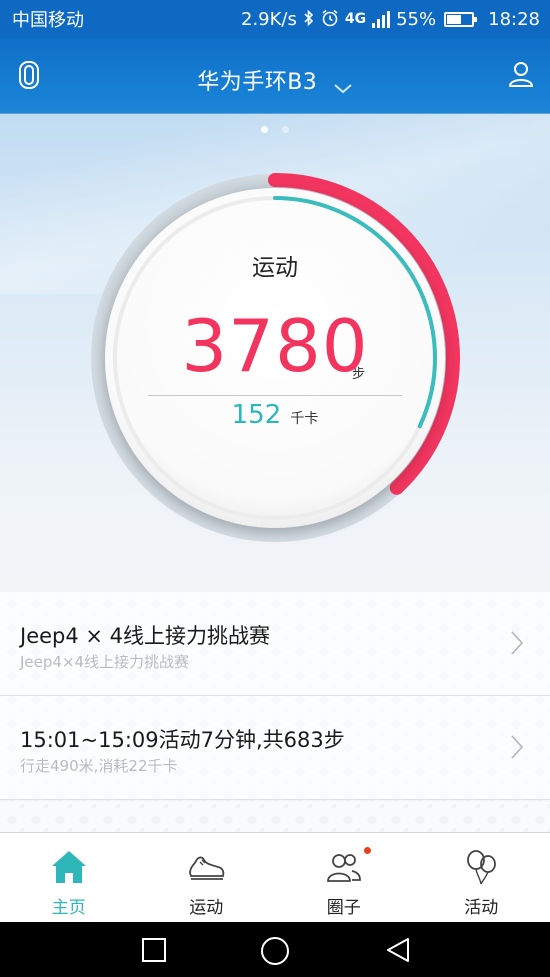 The height and width of the screenshot is (977, 550). Describe the element at coordinates (275, 268) in the screenshot. I see `gauge-title: 运动` at that location.